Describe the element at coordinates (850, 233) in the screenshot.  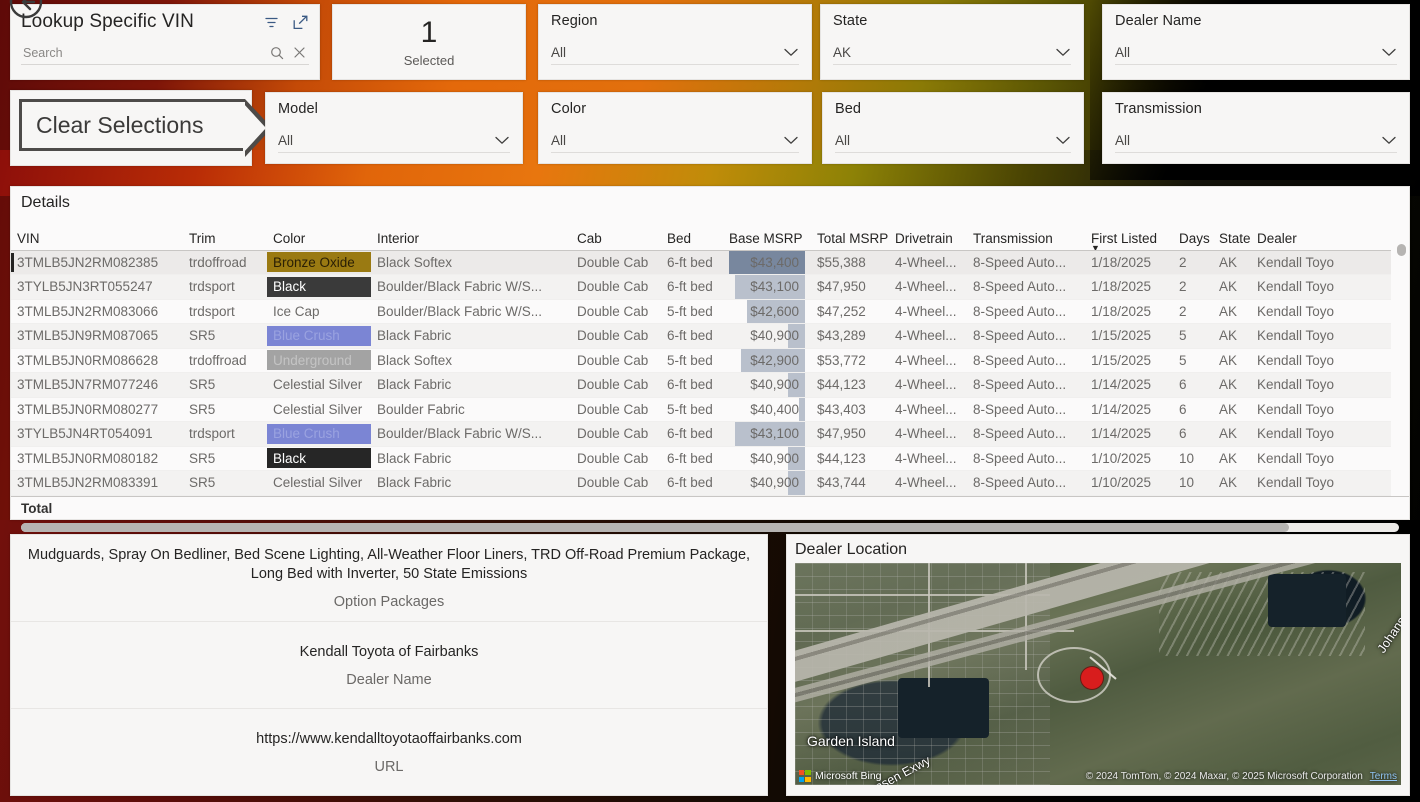
I see `column-header-total-msrp: Total MSRP` at that location.